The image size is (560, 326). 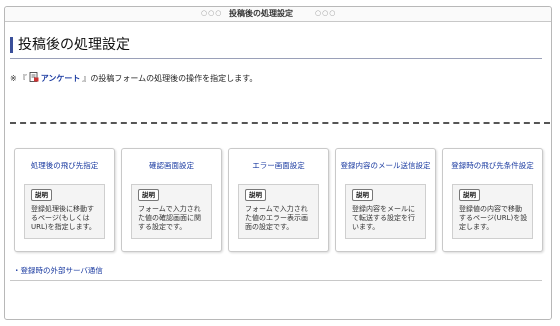 What do you see at coordinates (74, 45) in the screenshot?
I see `page-title: 投稿後の処理設定` at bounding box center [74, 45].